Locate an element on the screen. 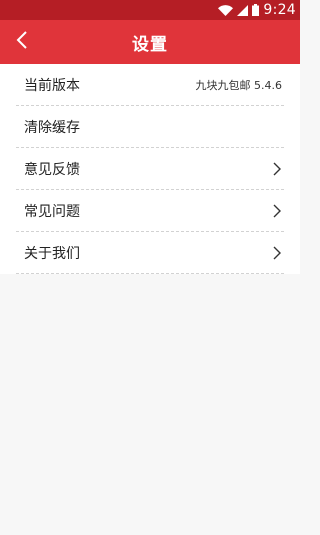  settings-item-feedback: 意见反馈 is located at coordinates (150, 169).